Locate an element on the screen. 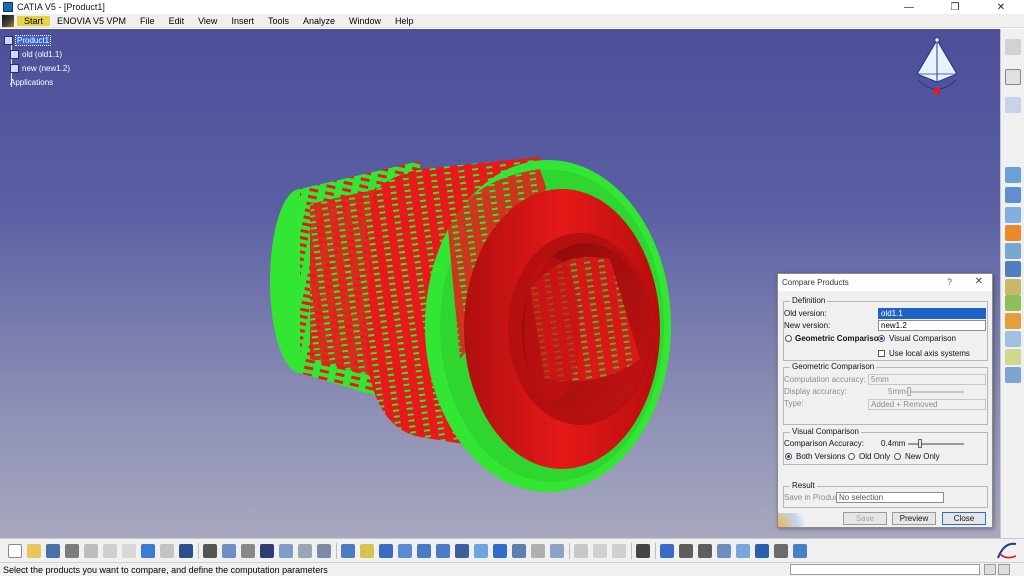  menu-insert: Insert is located at coordinates (242, 21).